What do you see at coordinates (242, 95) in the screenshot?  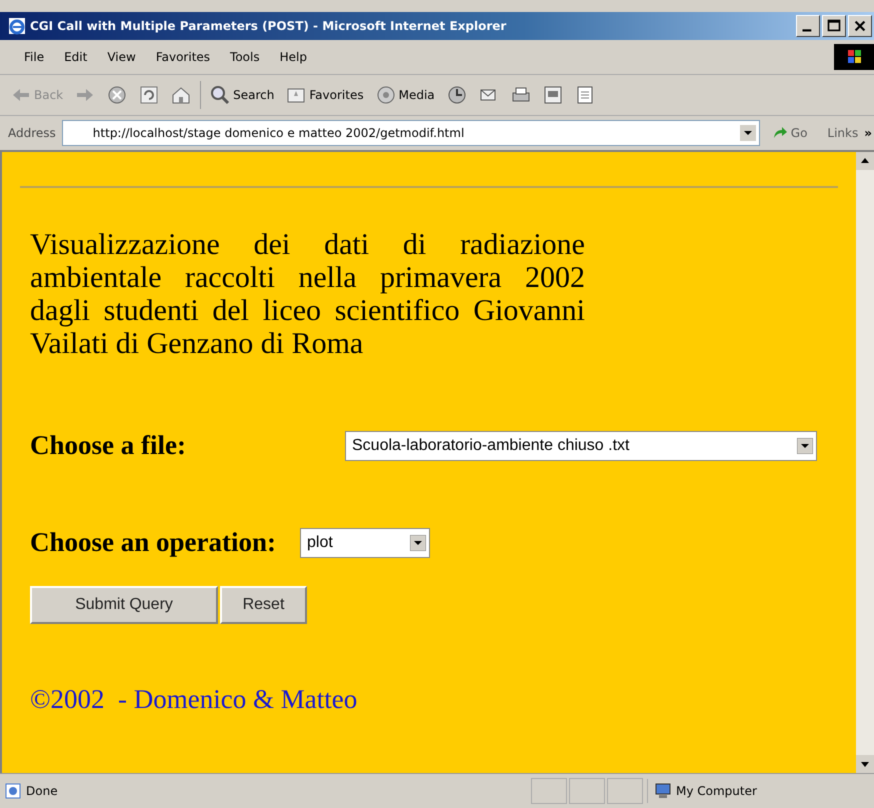 I see `search-button: Search` at bounding box center [242, 95].